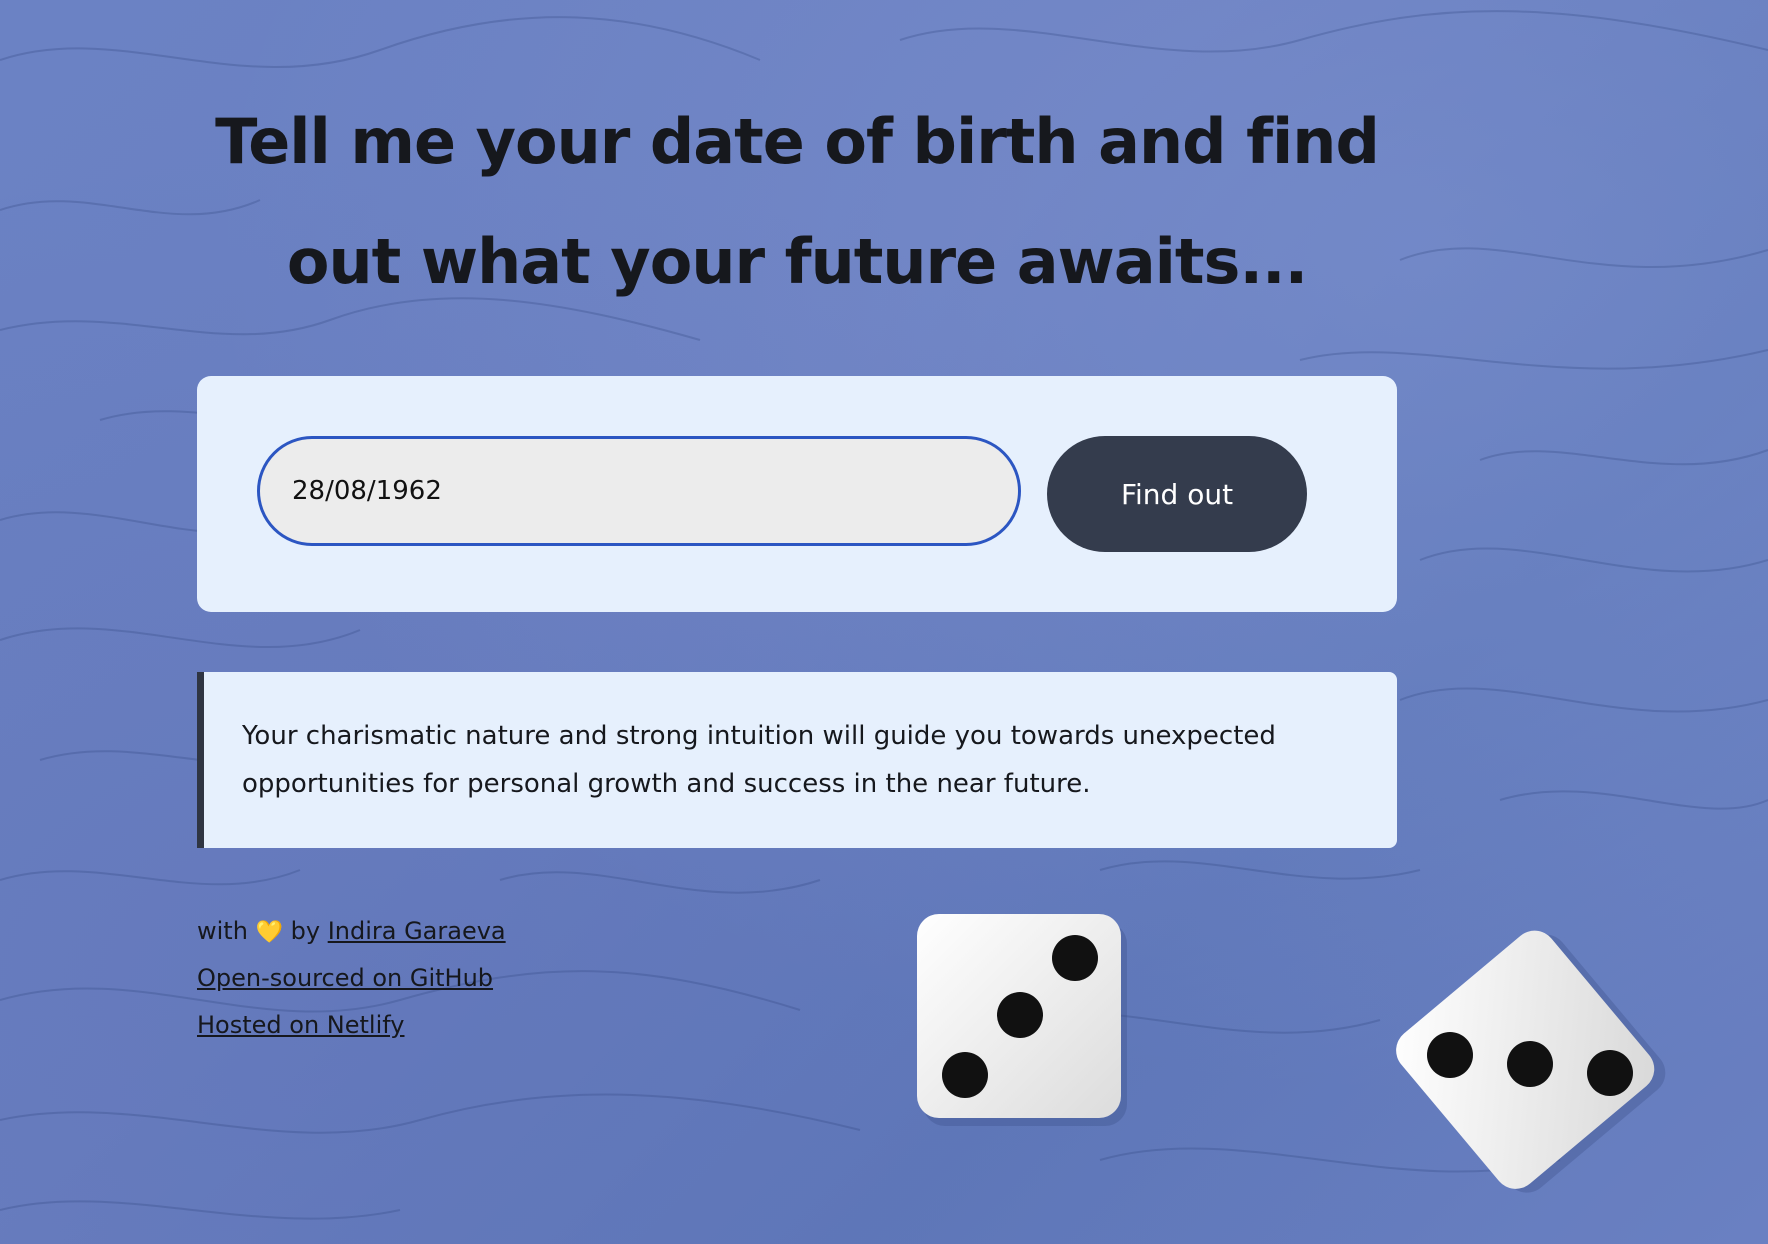  I want to click on github-line: Open-sourced on GitHub, so click(351, 978).